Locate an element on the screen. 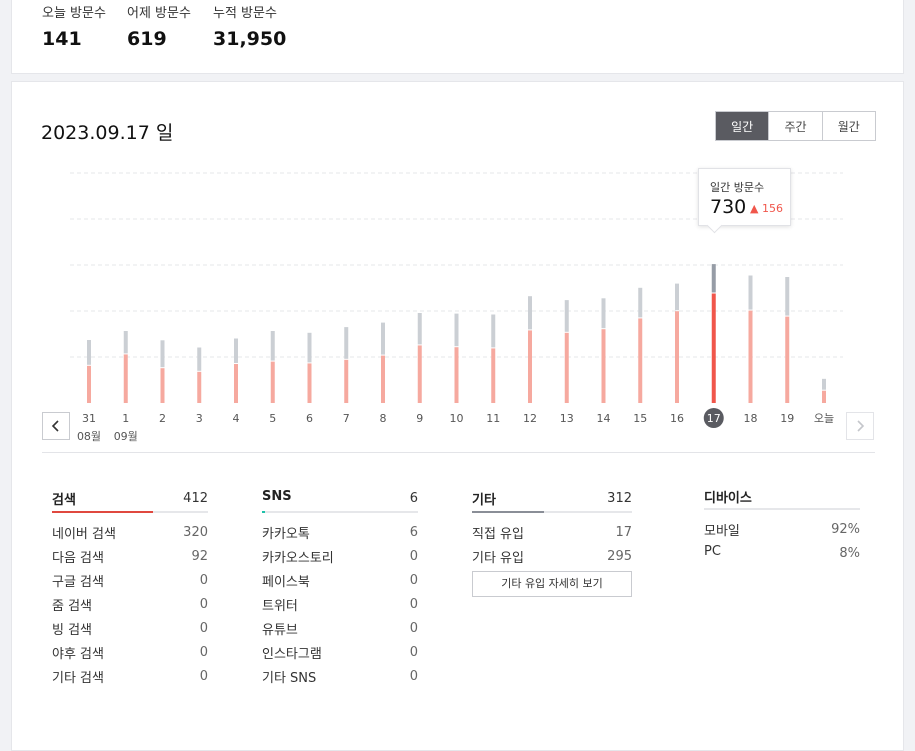 The height and width of the screenshot is (751, 915). x-tick-label: 5 is located at coordinates (272, 418).